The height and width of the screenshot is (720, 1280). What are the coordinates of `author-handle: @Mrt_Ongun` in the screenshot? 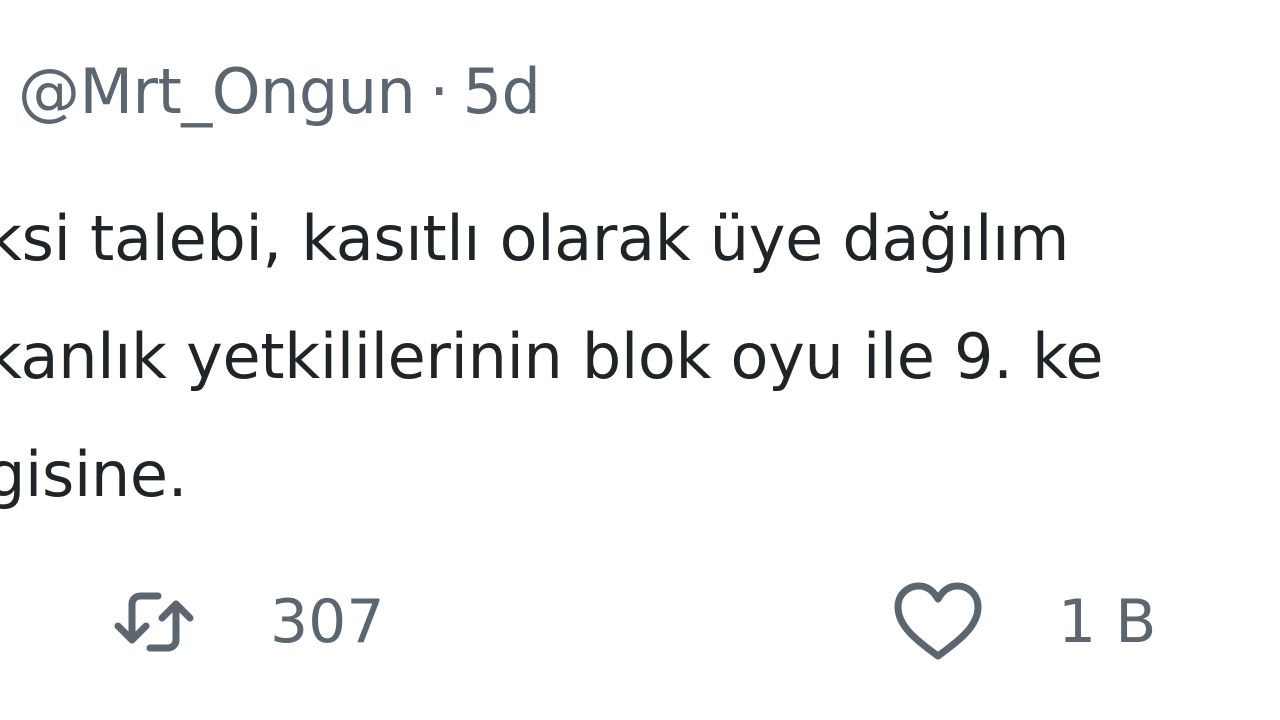 It's located at (217, 91).